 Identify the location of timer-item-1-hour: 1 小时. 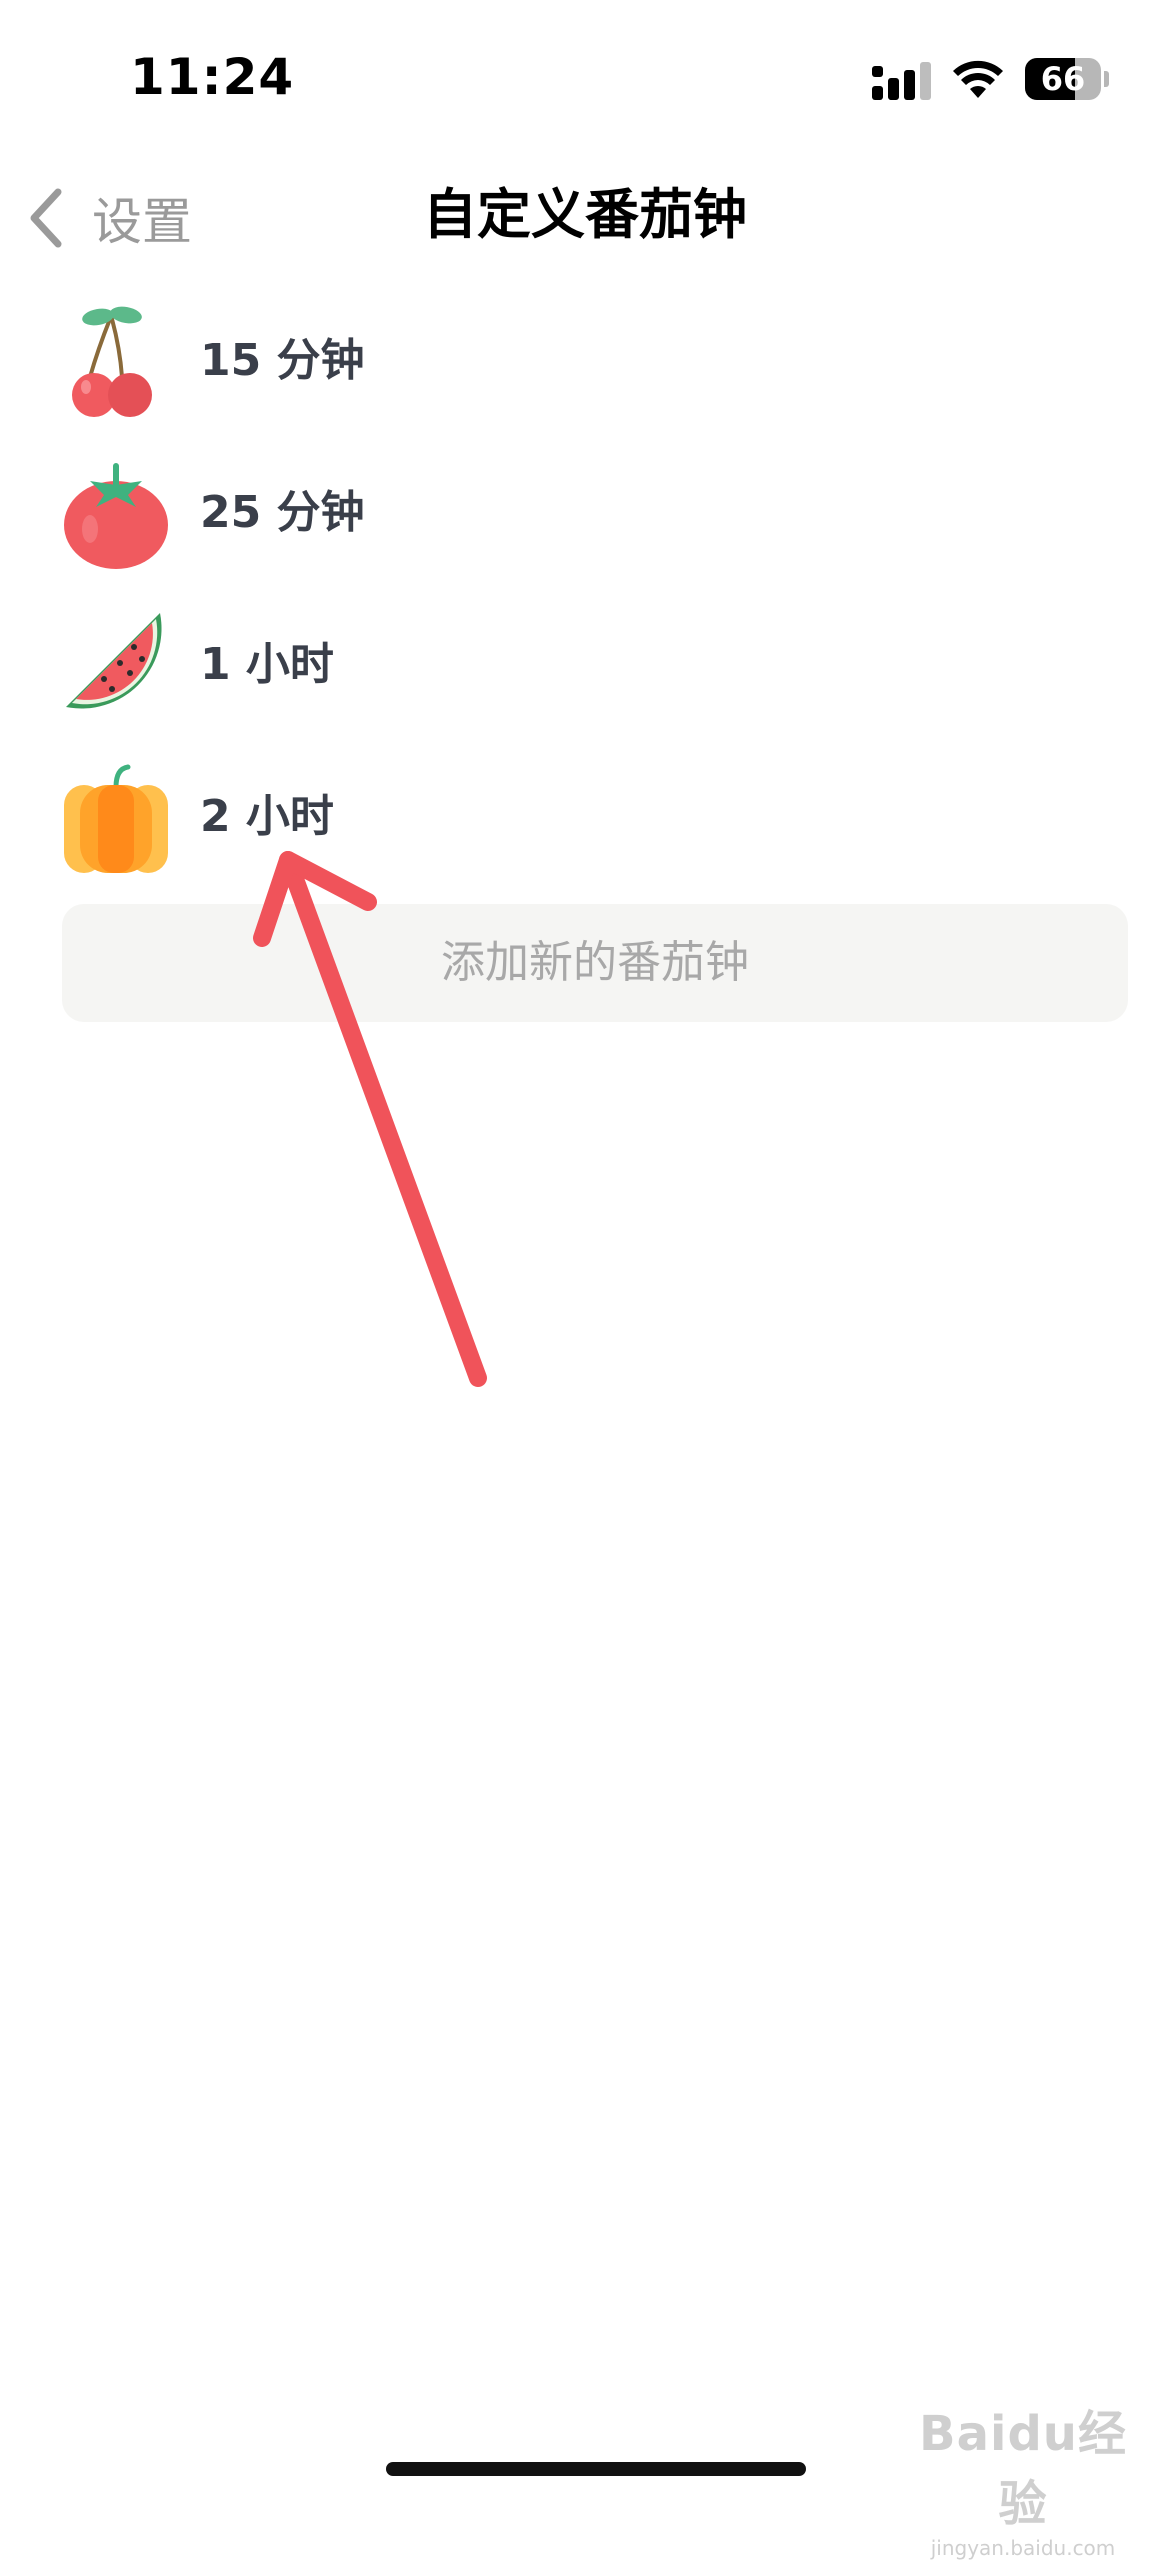
(585, 665).